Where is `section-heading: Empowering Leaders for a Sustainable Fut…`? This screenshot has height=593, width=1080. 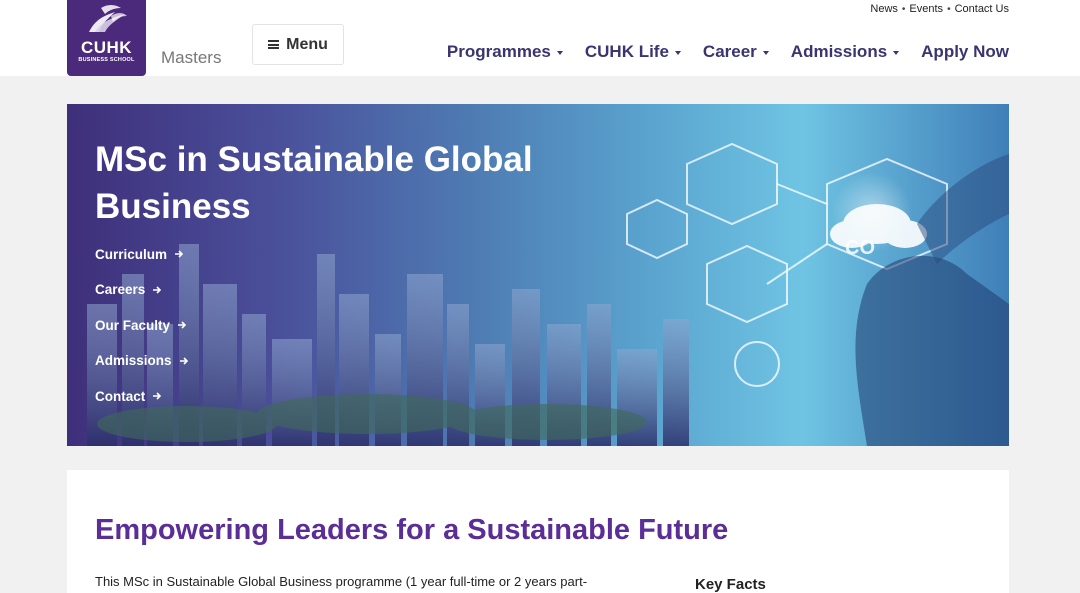 section-heading: Empowering Leaders for a Sustainable Fut… is located at coordinates (412, 530).